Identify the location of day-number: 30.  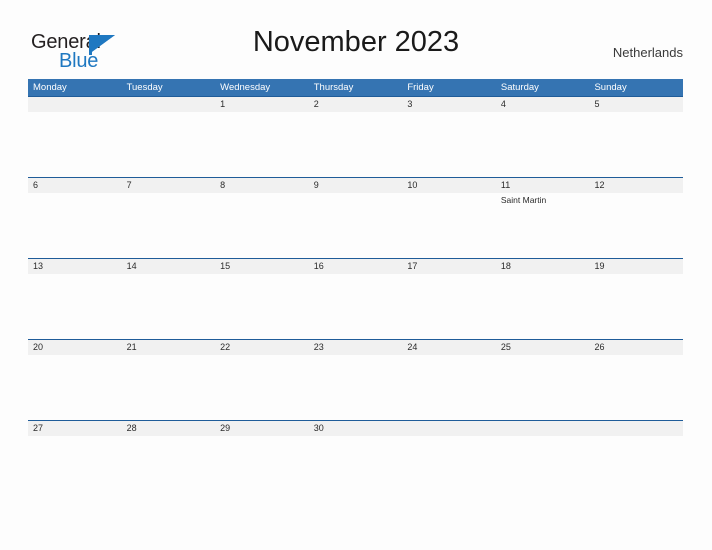
(356, 428).